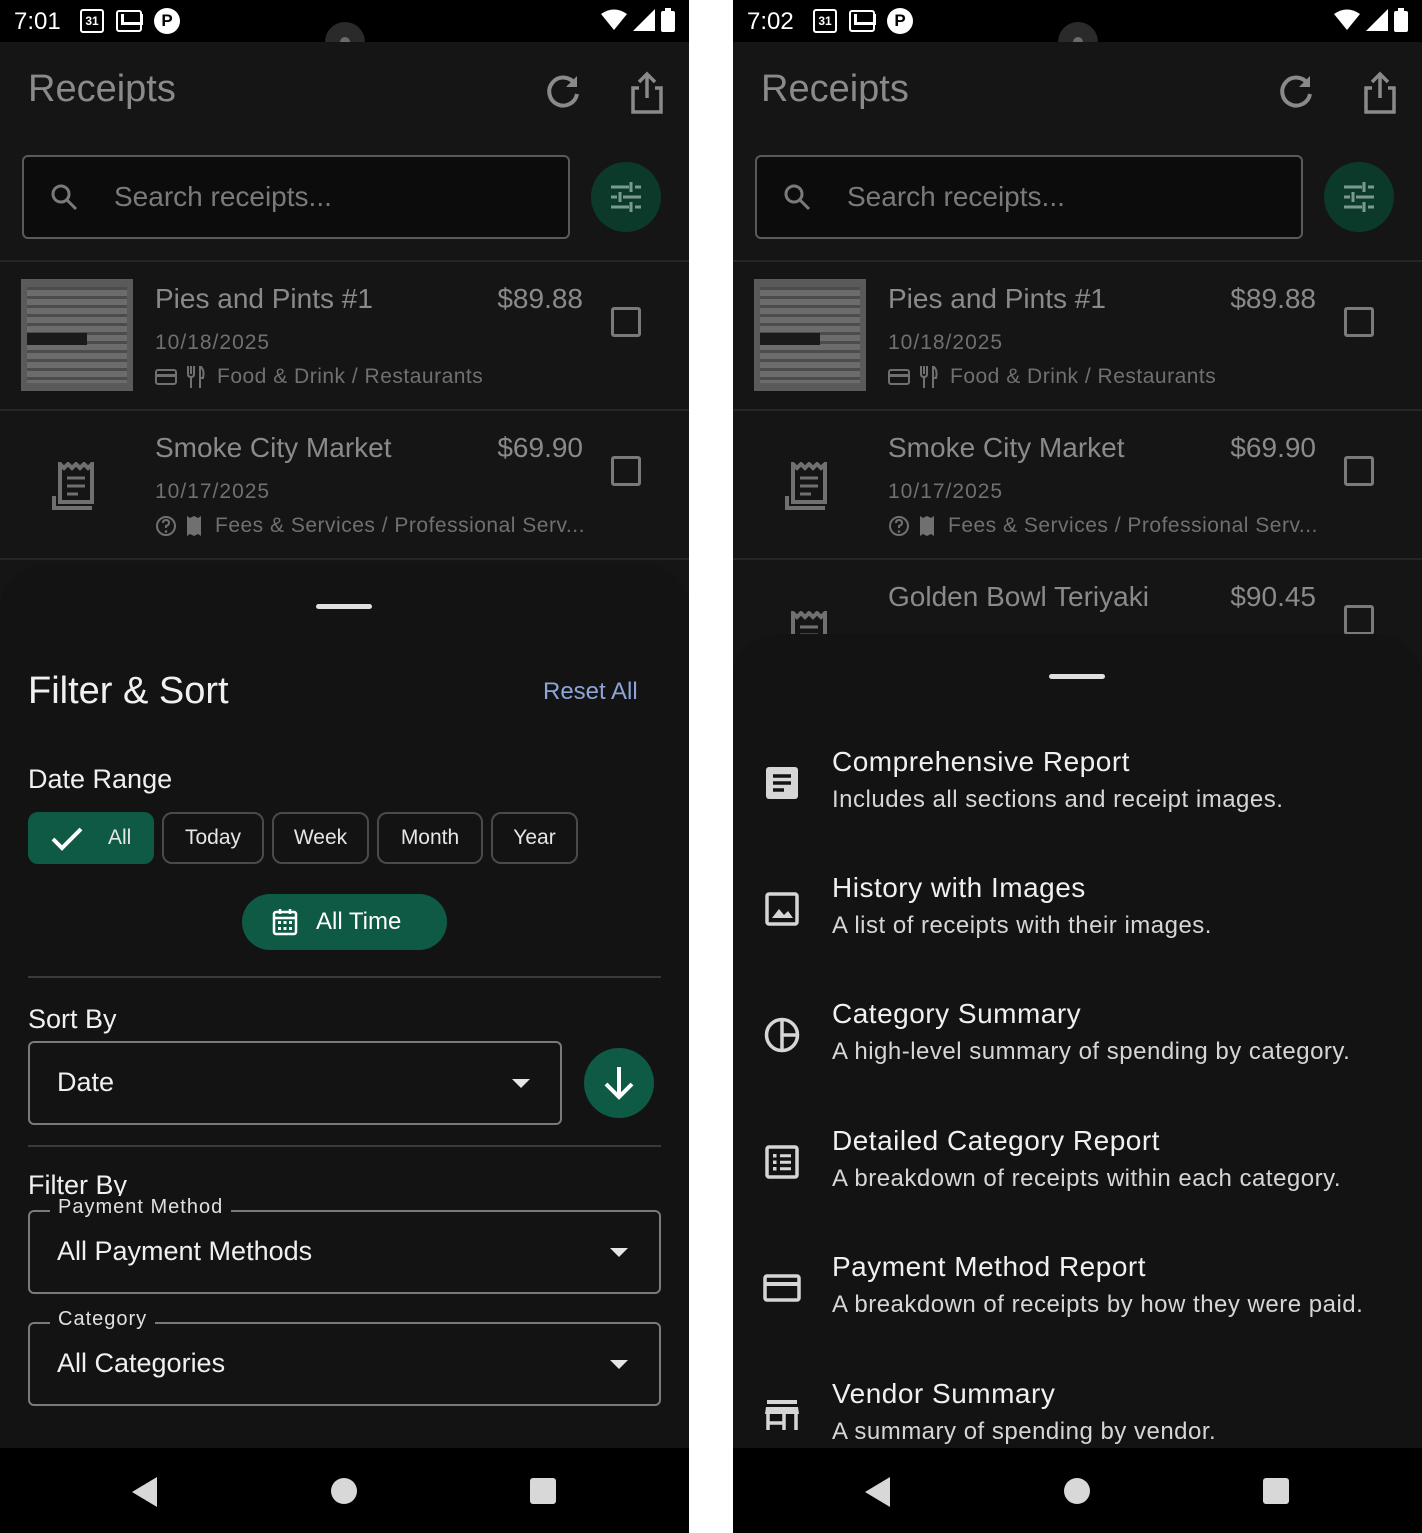 This screenshot has height=1533, width=1422. I want to click on export-option-title: Category Summary, so click(957, 1013).